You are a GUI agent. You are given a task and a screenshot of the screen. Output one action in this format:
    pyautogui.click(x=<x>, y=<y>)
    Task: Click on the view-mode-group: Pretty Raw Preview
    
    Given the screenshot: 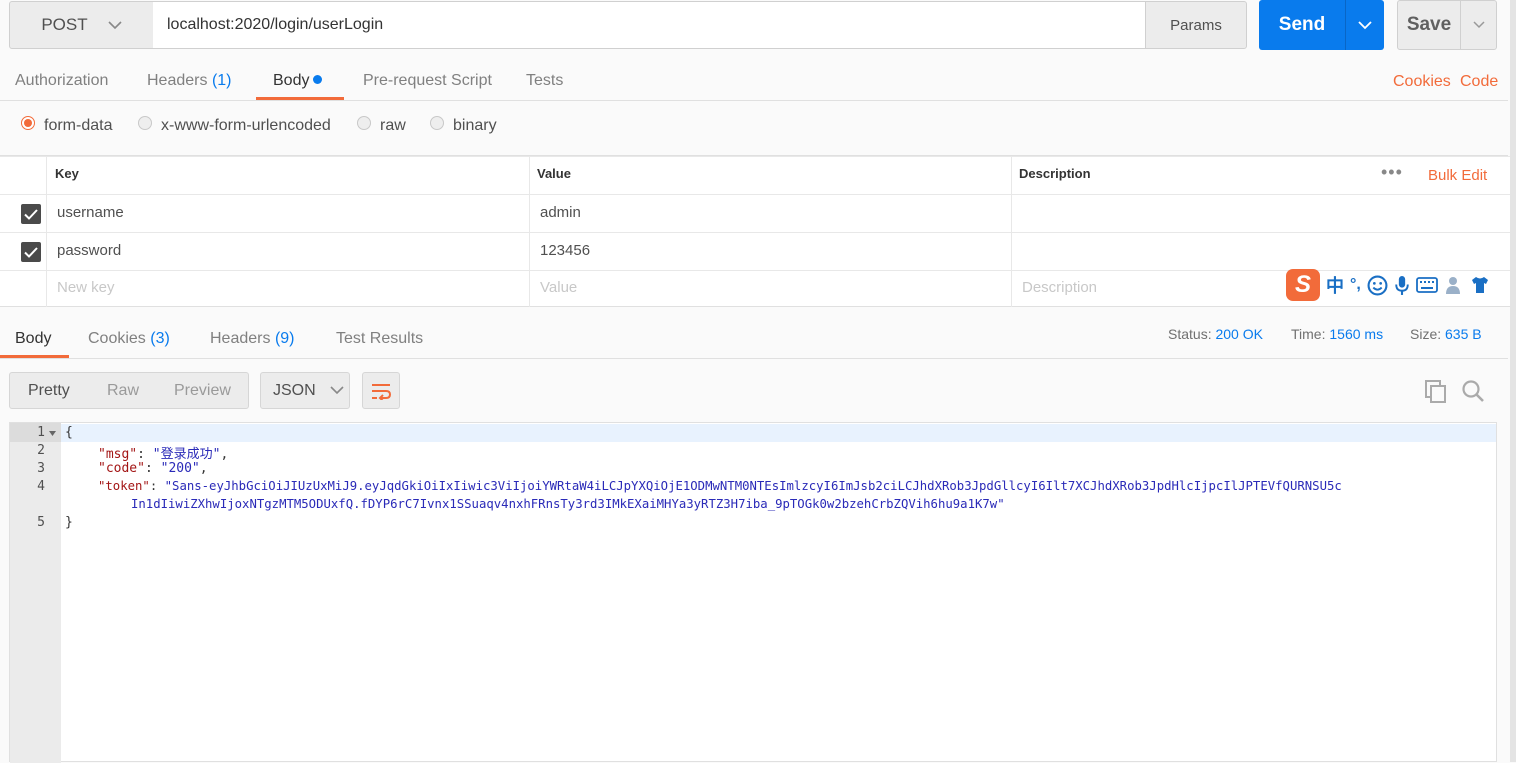 What is the action you would take?
    pyautogui.click(x=129, y=390)
    